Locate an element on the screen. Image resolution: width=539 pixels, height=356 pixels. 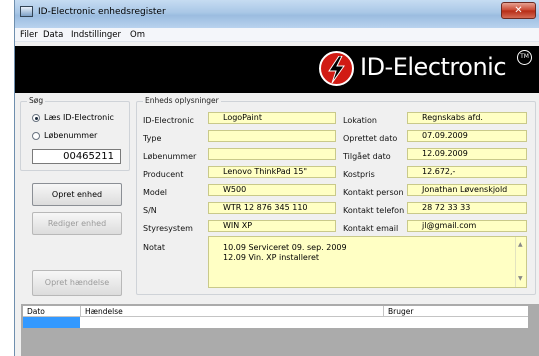
search-input: 00465211 is located at coordinates (76, 156).